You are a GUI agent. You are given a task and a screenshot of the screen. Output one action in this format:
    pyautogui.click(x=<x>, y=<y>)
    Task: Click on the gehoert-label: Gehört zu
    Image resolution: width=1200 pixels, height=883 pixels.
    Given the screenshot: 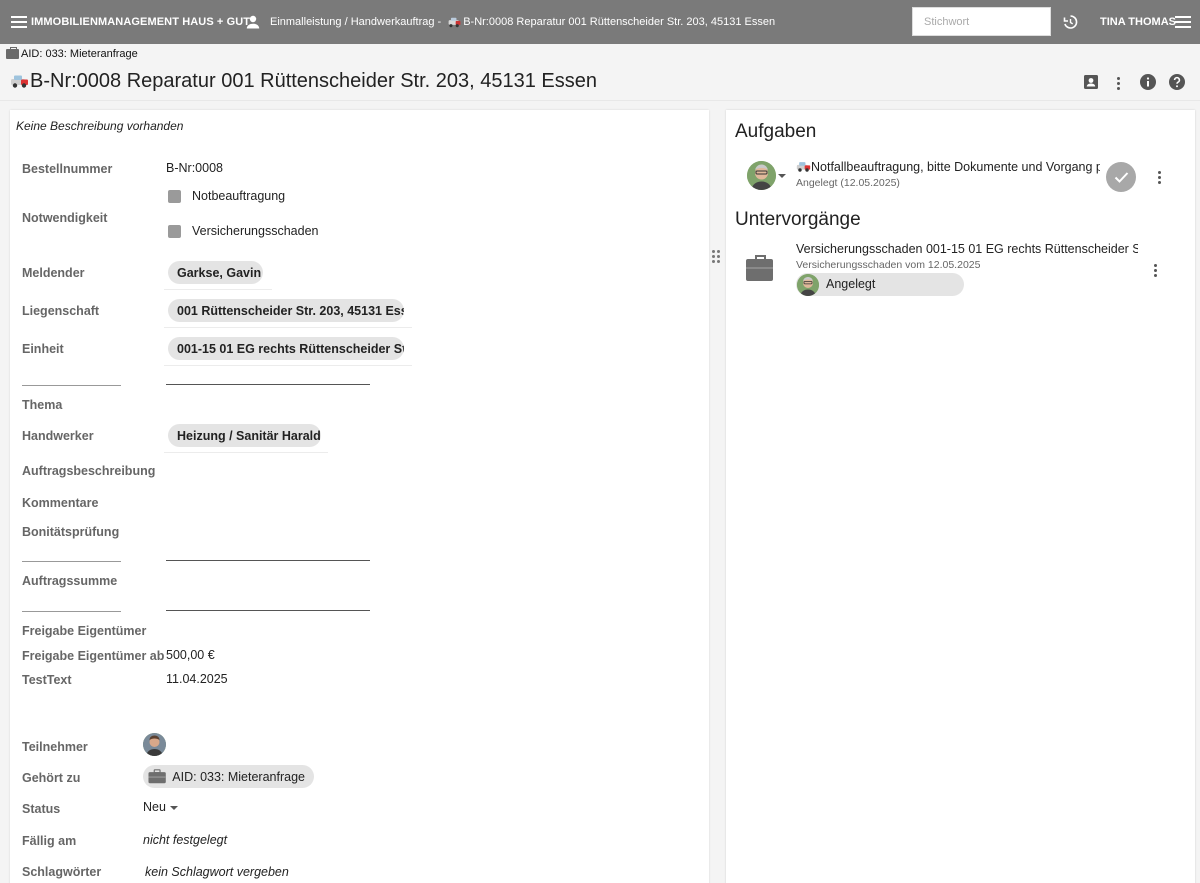 What is the action you would take?
    pyautogui.click(x=51, y=778)
    